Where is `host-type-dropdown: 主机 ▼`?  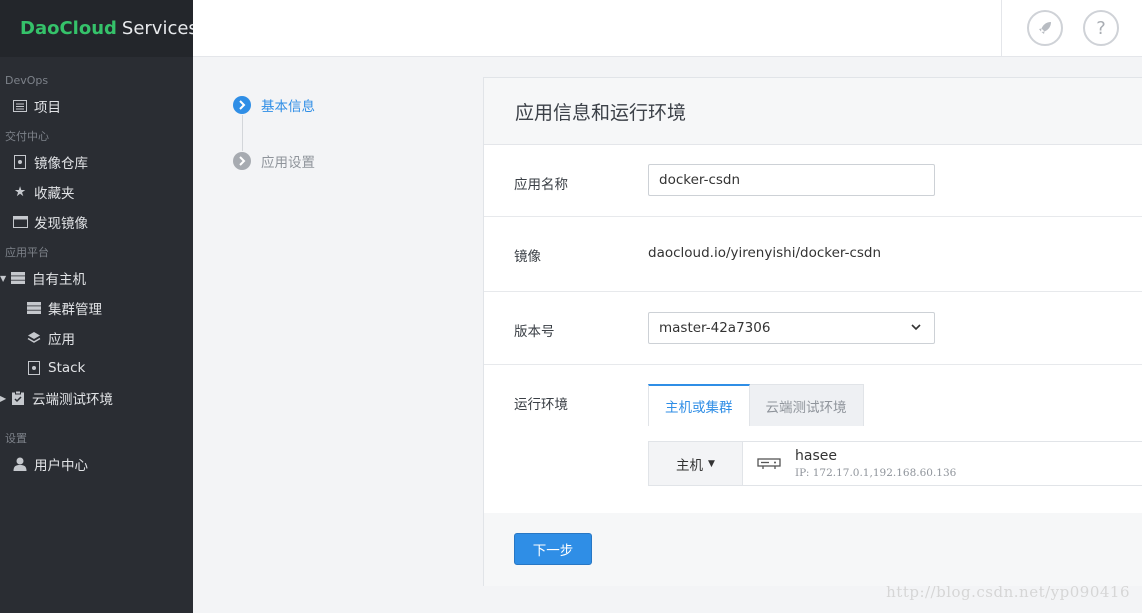 host-type-dropdown: 主机 ▼ is located at coordinates (696, 463).